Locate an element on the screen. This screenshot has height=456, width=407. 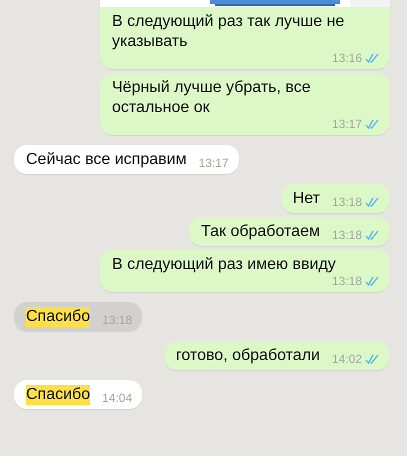
message-text: В следующий раз имею ввиду is located at coordinates (224, 265).